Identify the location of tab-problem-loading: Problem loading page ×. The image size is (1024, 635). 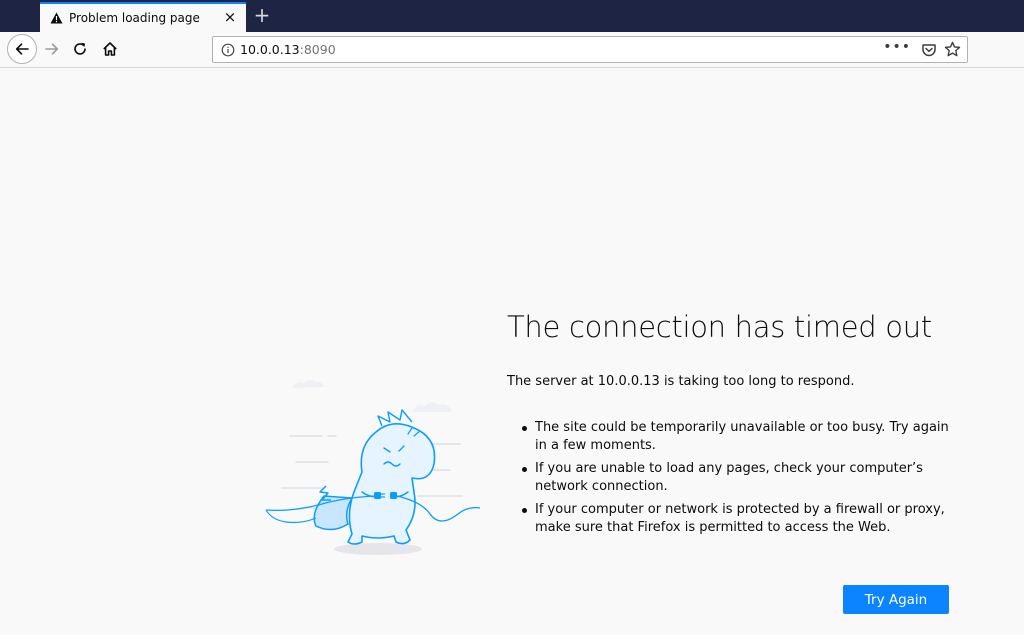
(143, 17).